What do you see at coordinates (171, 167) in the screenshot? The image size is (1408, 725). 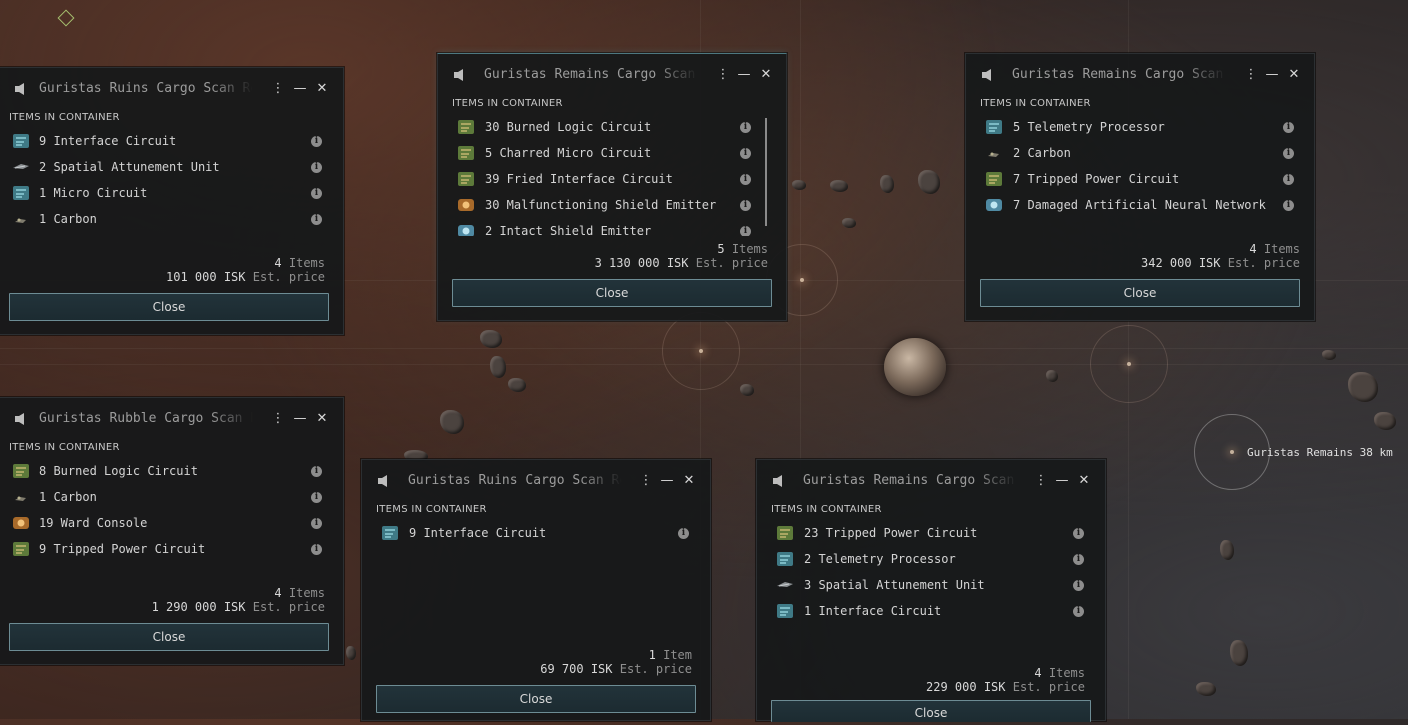 I see `list-item: 2 Spatial Attunement Unit i` at bounding box center [171, 167].